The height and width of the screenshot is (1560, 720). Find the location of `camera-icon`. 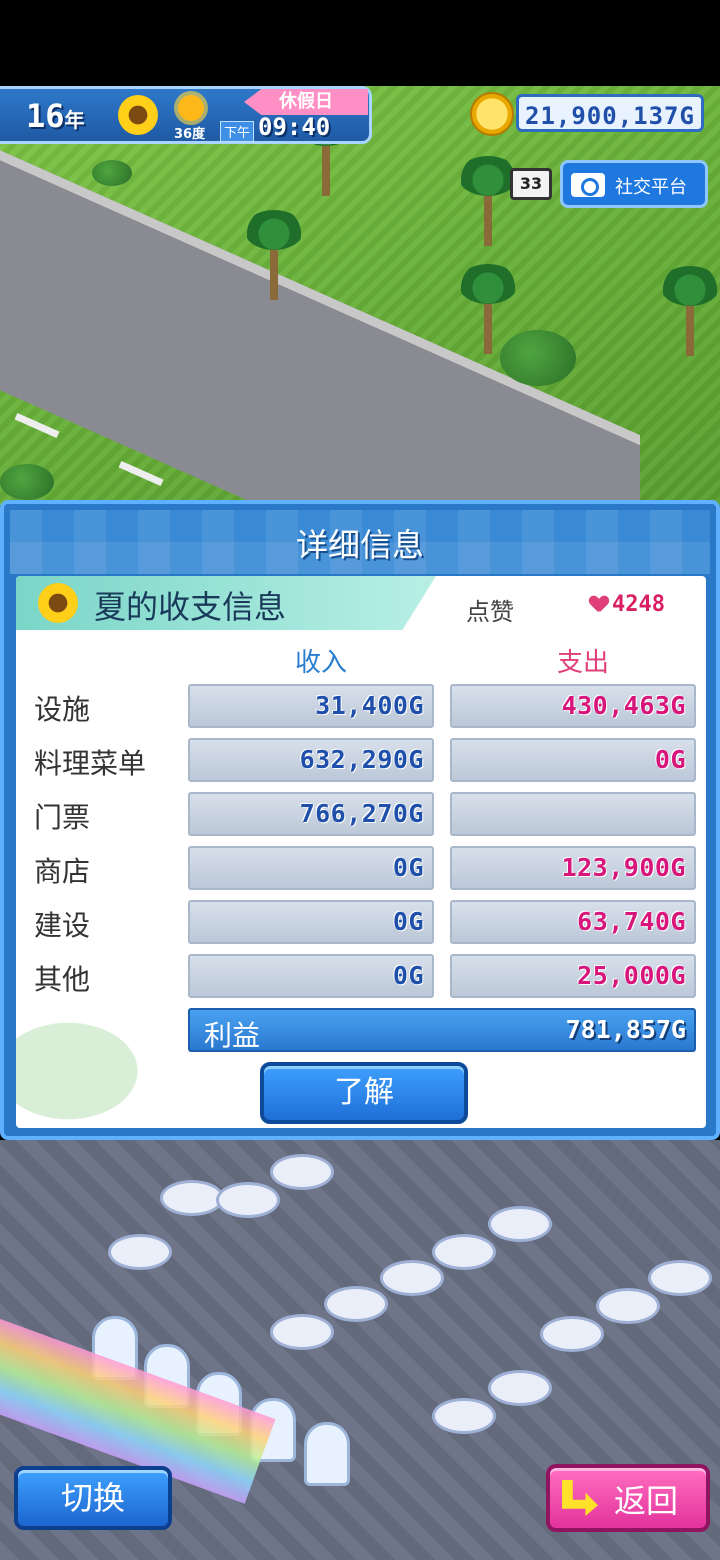

camera-icon is located at coordinates (588, 185).